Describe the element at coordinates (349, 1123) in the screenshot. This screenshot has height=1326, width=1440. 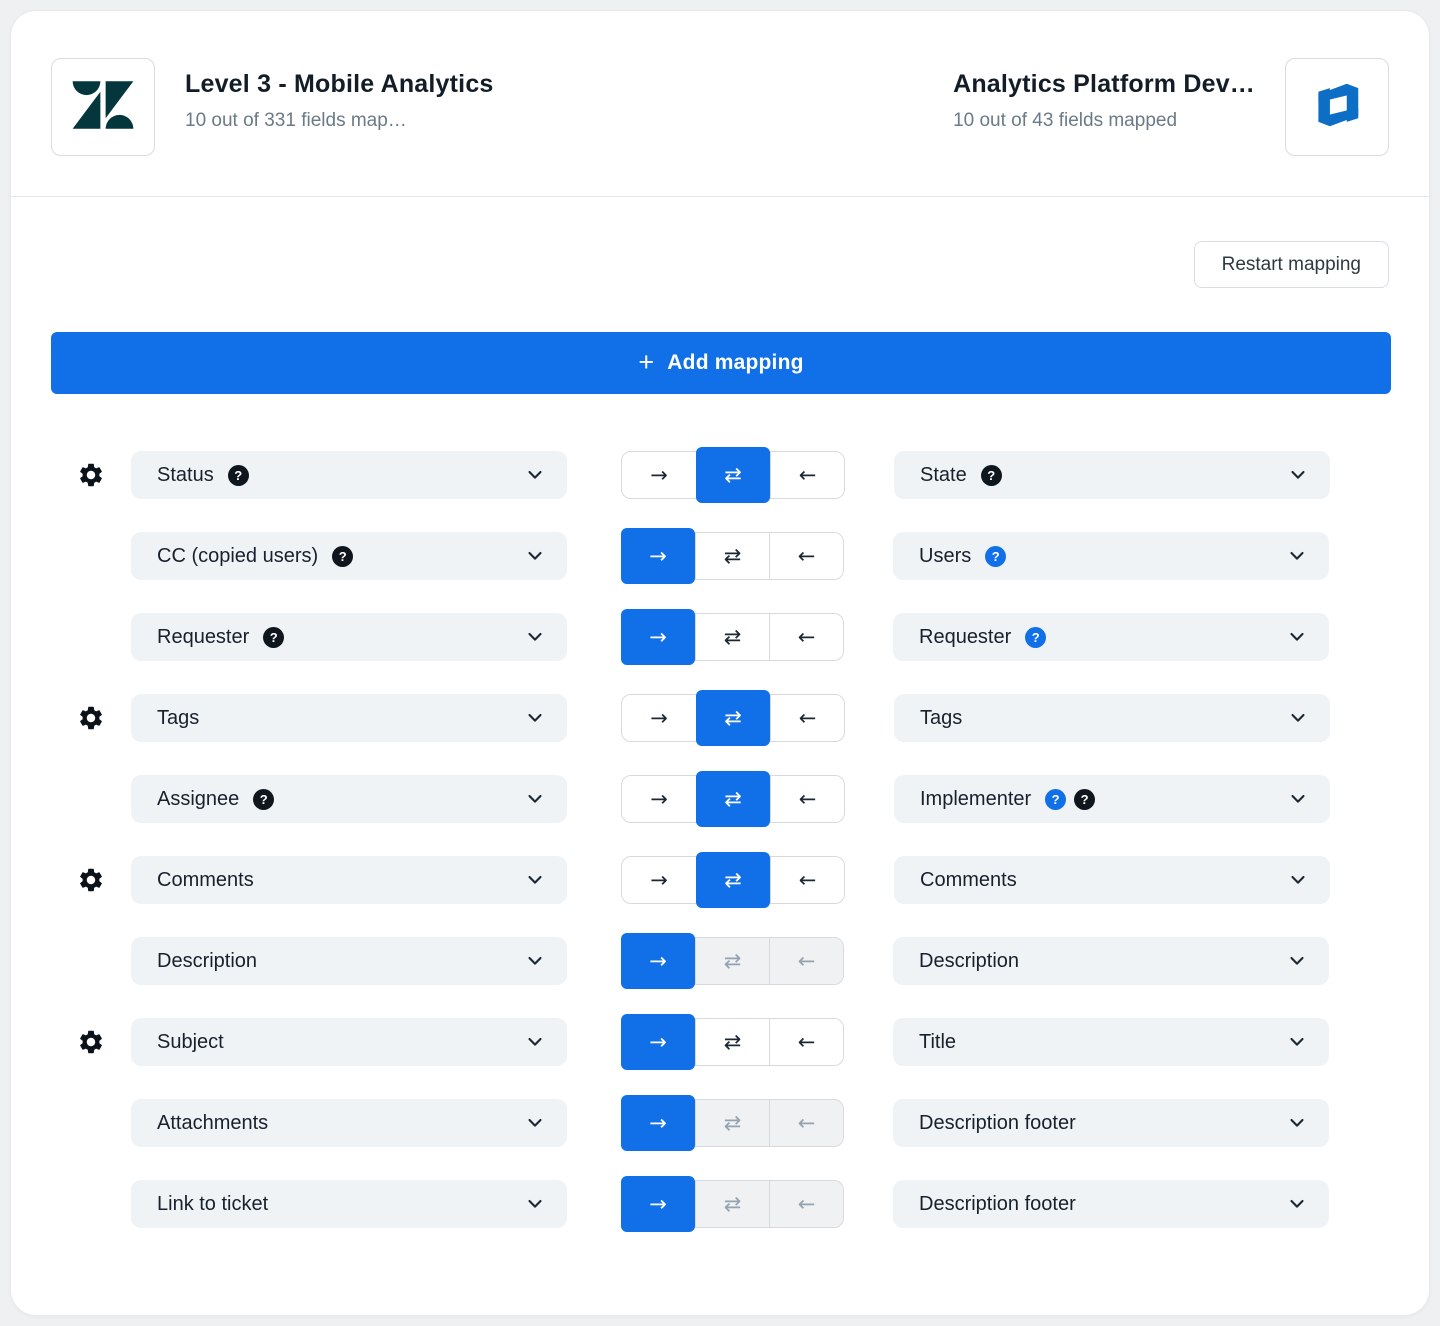
I see `source-field-select: Attachments` at that location.